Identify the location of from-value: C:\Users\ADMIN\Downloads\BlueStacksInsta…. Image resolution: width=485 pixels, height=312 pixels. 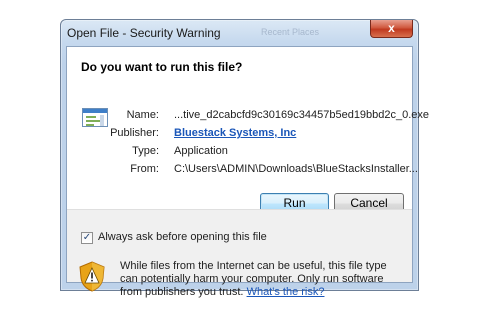
(296, 169).